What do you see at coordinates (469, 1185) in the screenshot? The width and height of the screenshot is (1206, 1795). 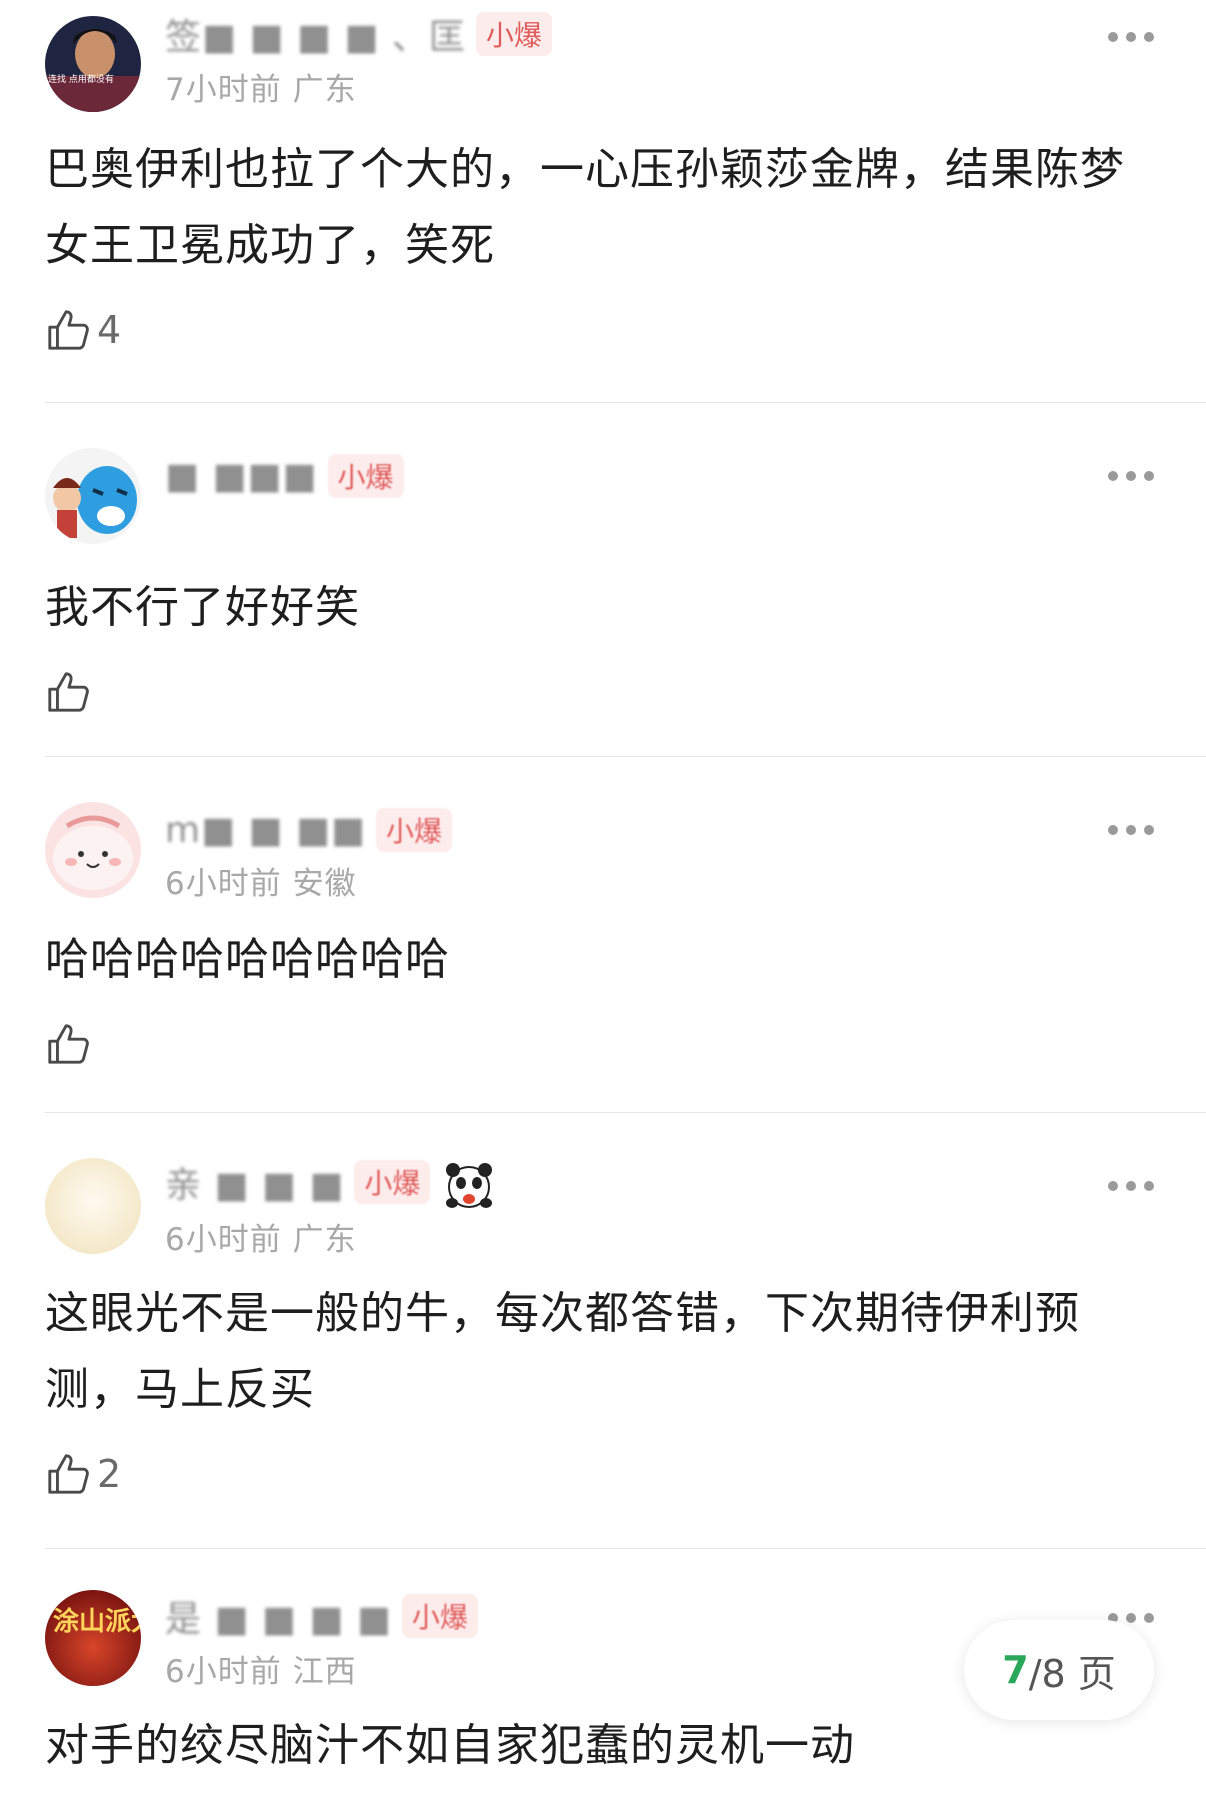 I see `panda-icon` at bounding box center [469, 1185].